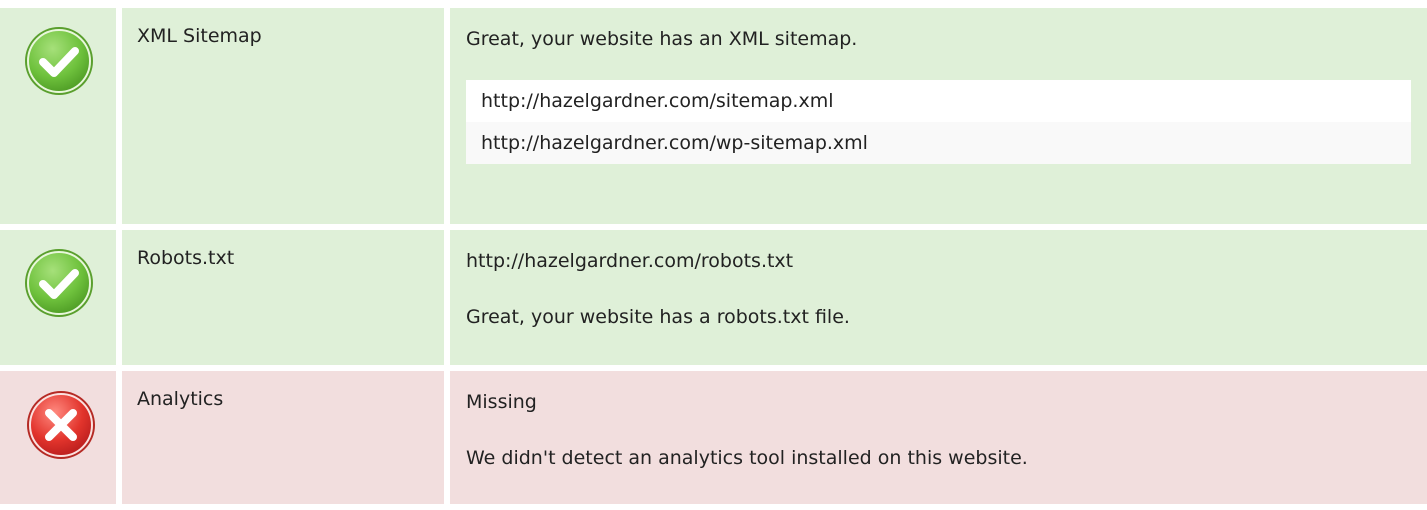 Image resolution: width=1427 pixels, height=510 pixels. I want to click on check-value: Missing, so click(501, 402).